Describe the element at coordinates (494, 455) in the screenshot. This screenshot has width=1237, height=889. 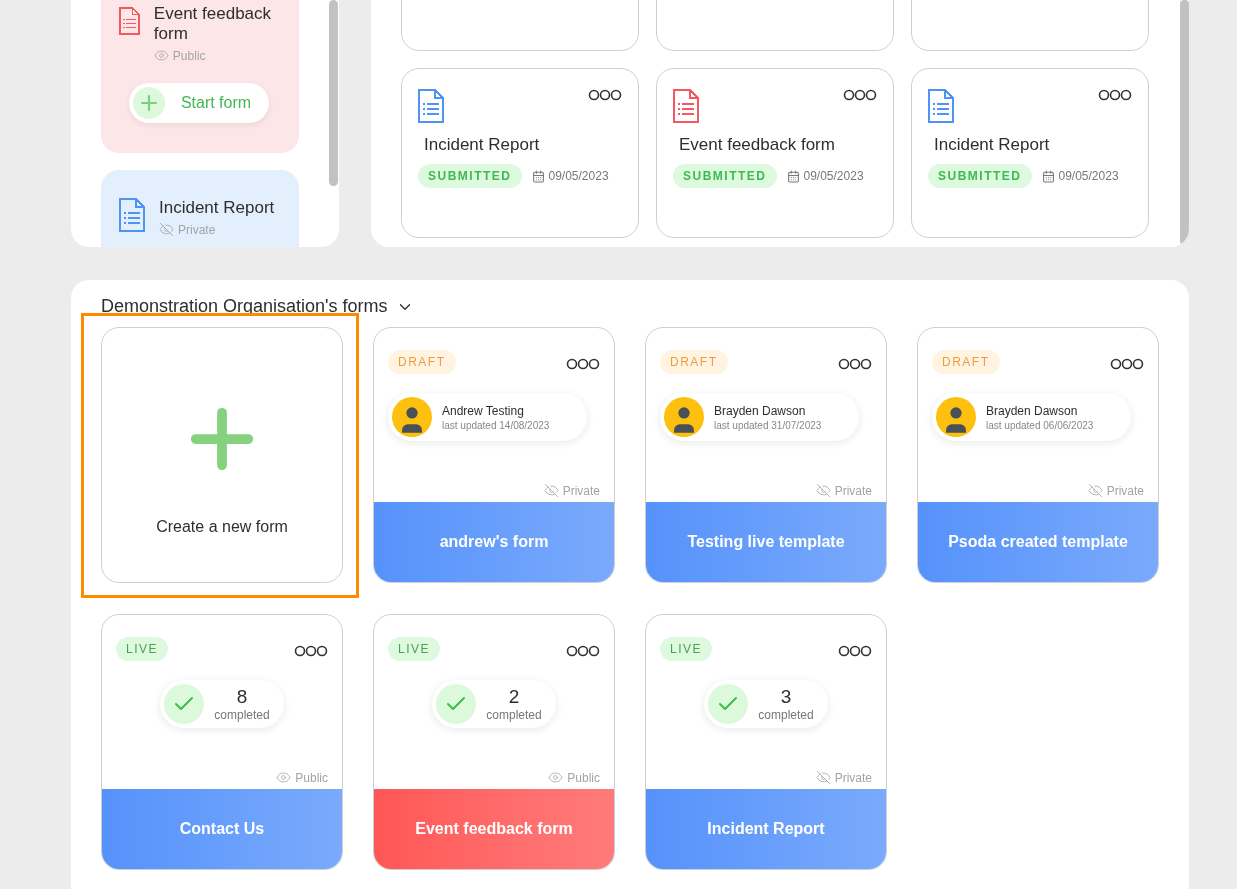
I see `form-card: DRAFT Andrew Testing last updated 14/08/2023 Private andrew's form` at that location.